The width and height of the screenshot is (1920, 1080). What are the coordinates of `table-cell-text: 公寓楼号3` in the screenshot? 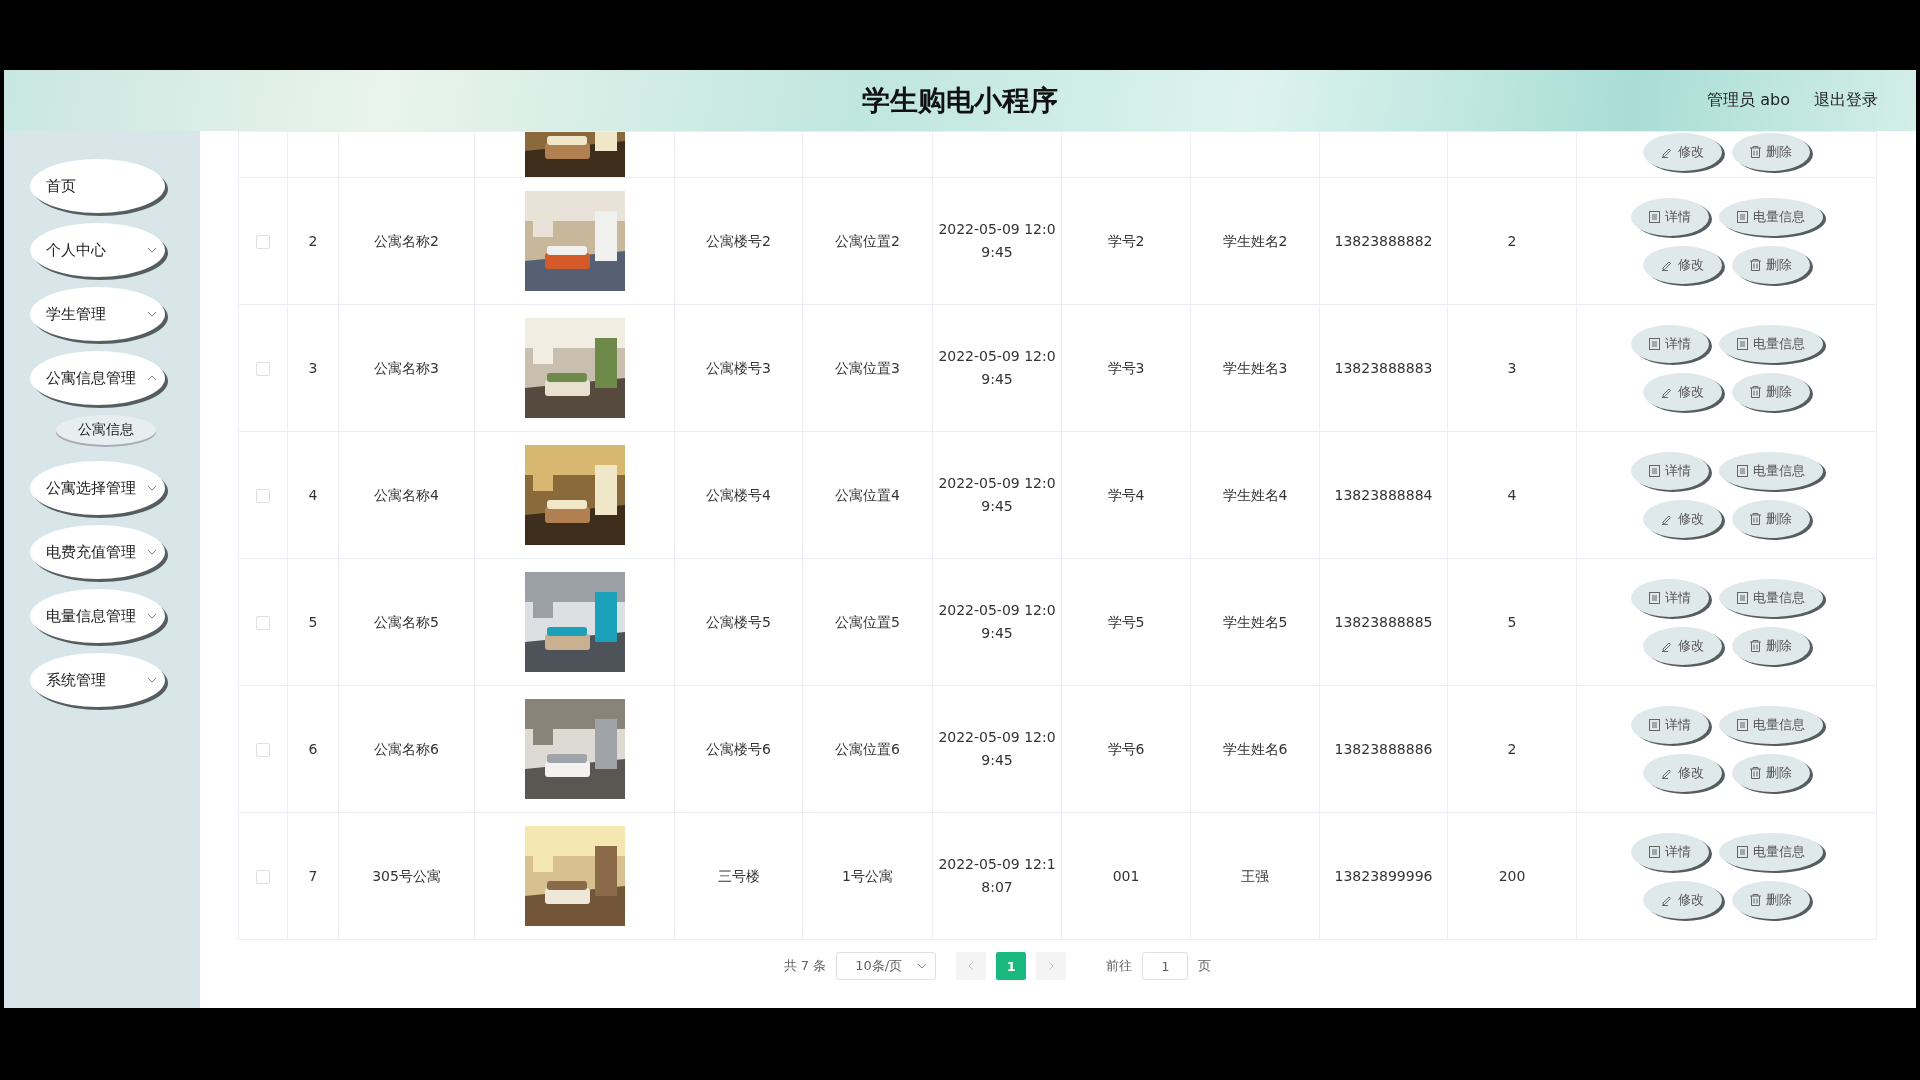 It's located at (738, 368).